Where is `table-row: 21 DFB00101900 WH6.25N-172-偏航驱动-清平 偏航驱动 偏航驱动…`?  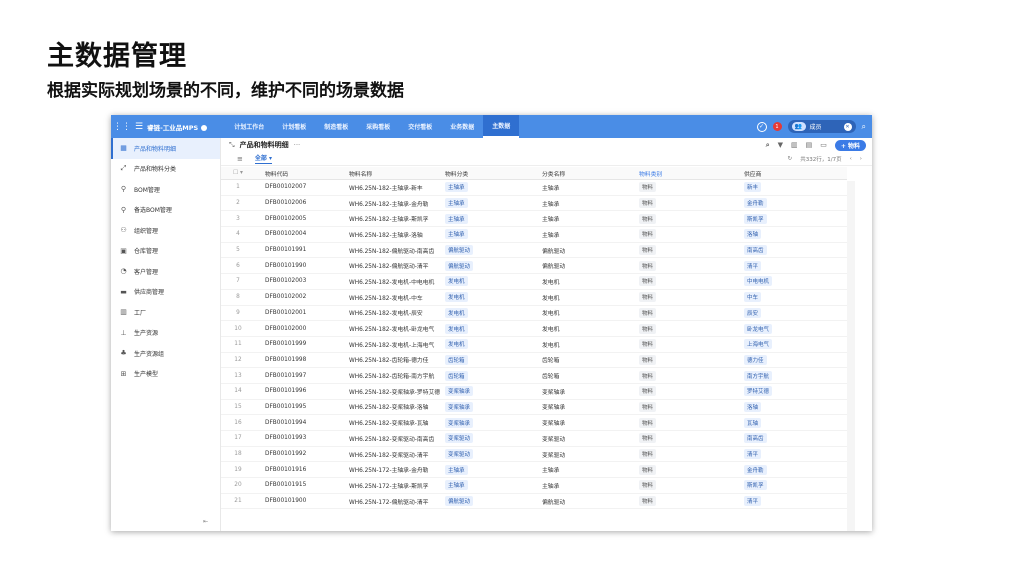
table-row: 21 DFB00101900 WH6.25N-172-偏航驱动-清平 偏航驱动 偏航驱动… is located at coordinates (534, 502).